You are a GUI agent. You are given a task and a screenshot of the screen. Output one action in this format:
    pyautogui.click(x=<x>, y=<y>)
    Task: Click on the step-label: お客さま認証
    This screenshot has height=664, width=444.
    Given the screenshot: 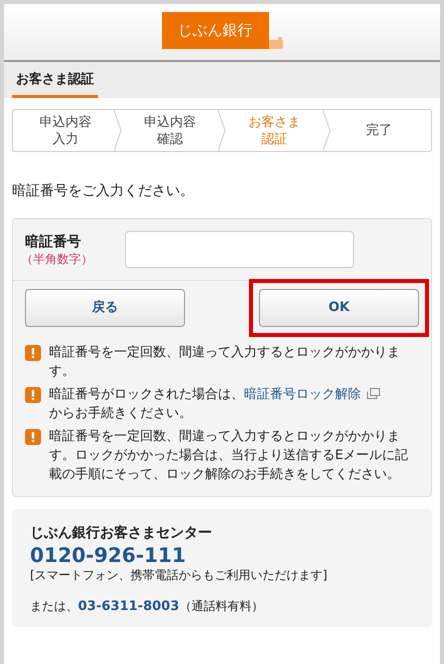 What is the action you would take?
    pyautogui.click(x=274, y=131)
    